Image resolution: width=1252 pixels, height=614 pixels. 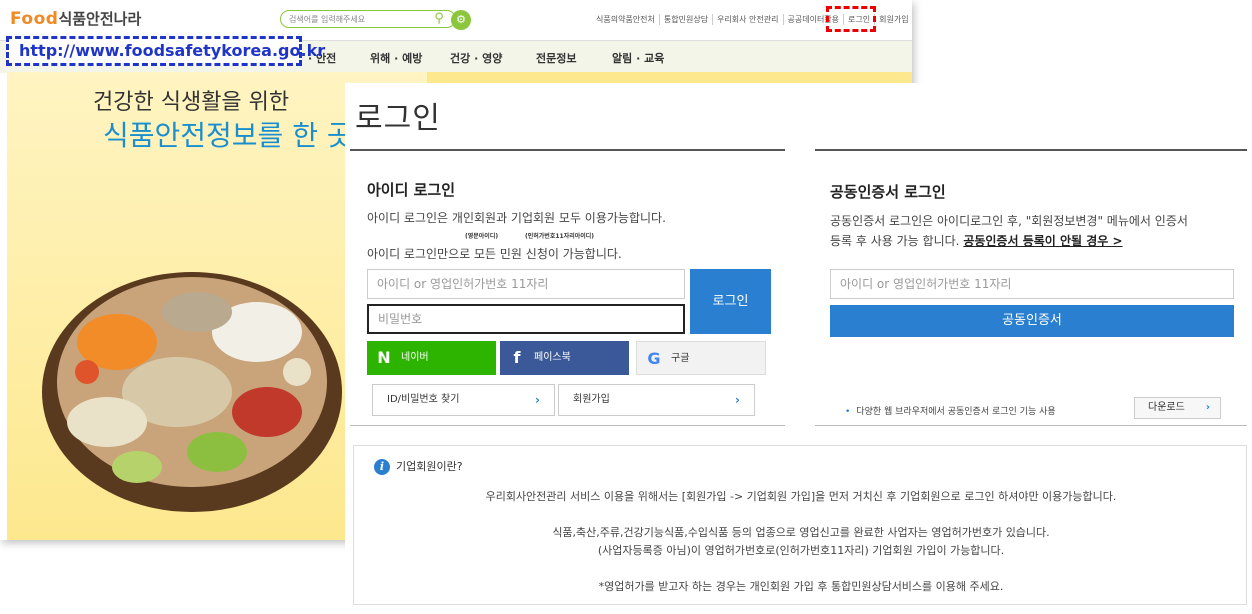 What do you see at coordinates (654, 358) in the screenshot?
I see `google-icon: G` at bounding box center [654, 358].